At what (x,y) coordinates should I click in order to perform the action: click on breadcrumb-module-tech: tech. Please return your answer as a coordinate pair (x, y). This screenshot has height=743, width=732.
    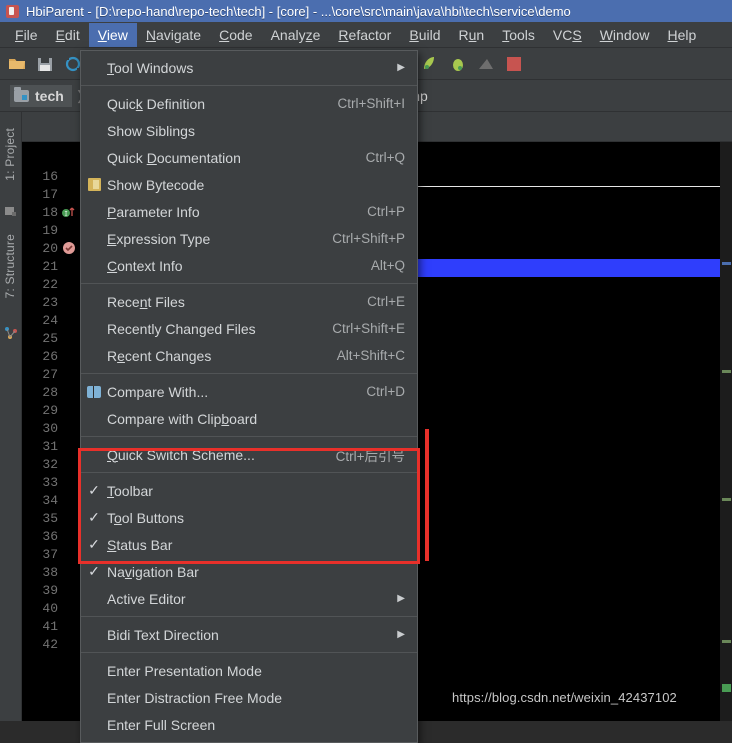
    Looking at the image, I should click on (41, 95).